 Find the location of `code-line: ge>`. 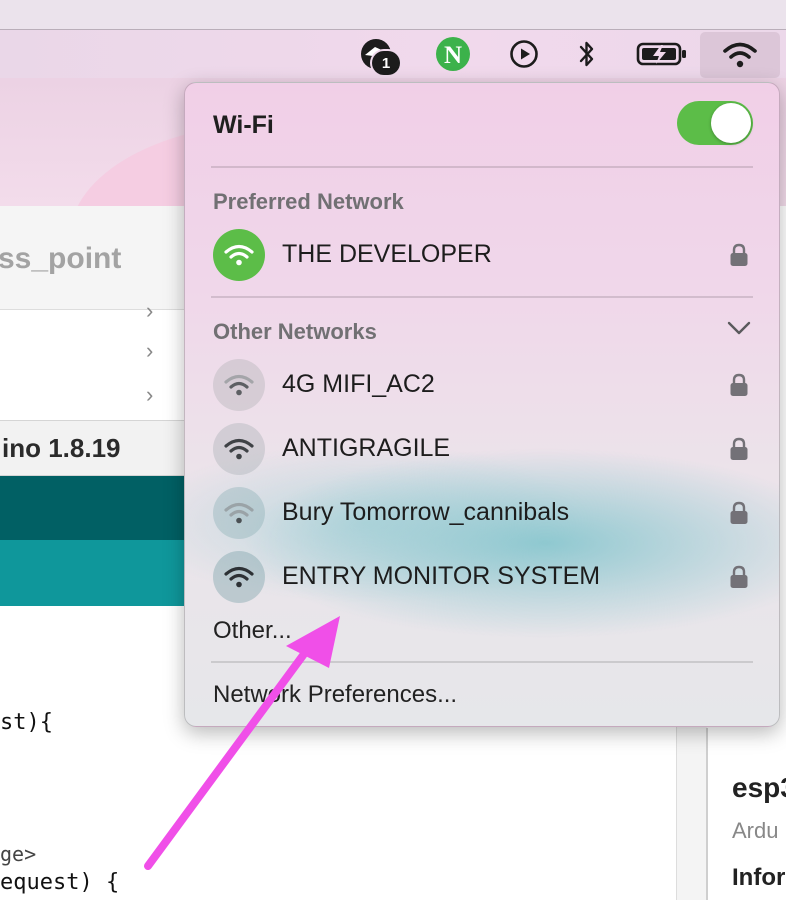

code-line: ge> is located at coordinates (18, 854).